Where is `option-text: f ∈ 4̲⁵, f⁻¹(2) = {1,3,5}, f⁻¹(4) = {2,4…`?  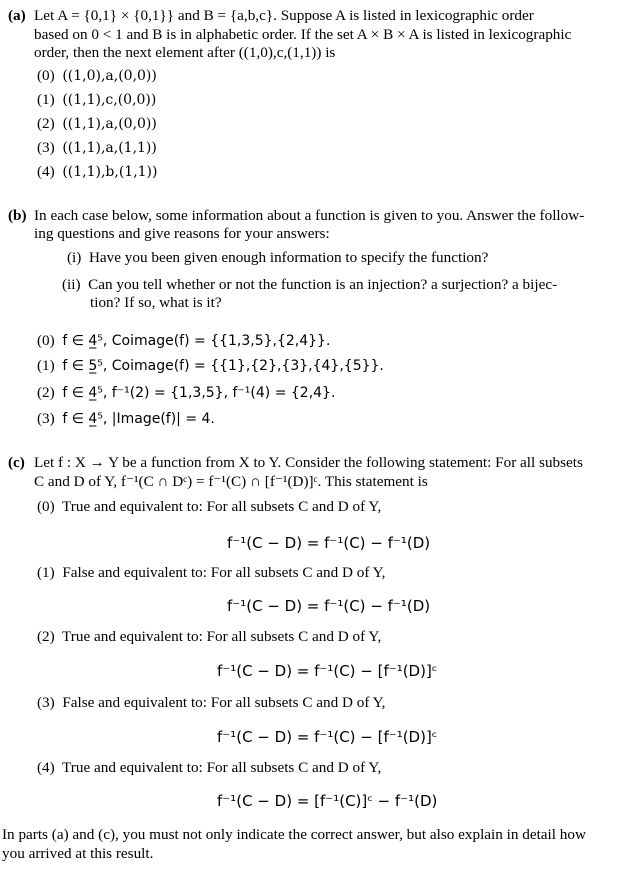
option-text: f ∈ 4̲⁵, f⁻¹(2) = {1,3,5}, f⁻¹(4) = {2,4… is located at coordinates (199, 393).